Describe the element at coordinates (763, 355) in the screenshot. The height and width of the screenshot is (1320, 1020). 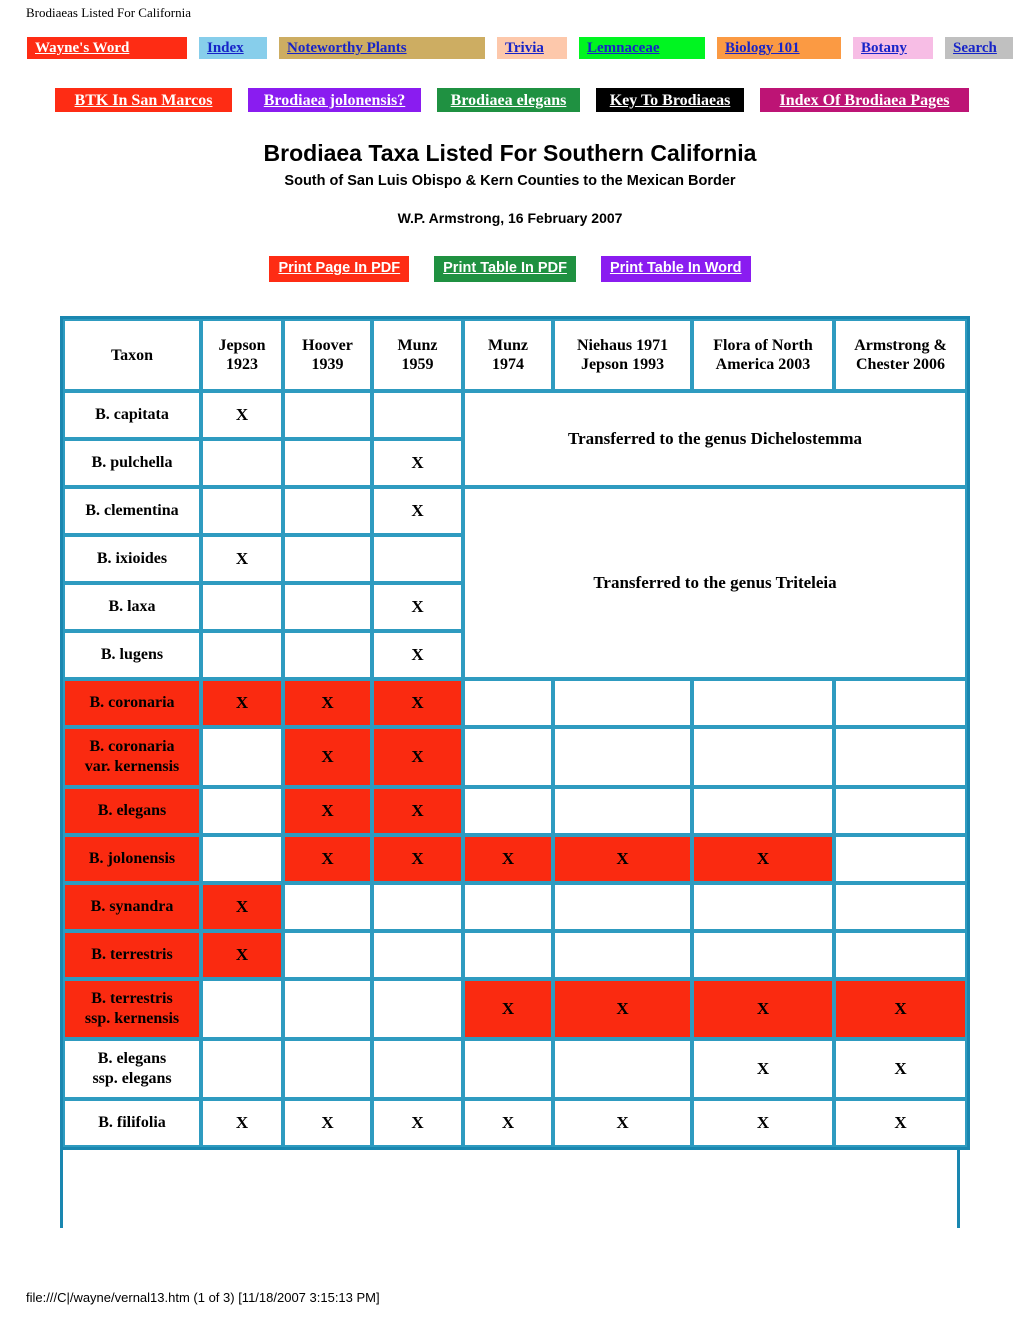
I see `column-header-6: Flora of North America 2003` at that location.